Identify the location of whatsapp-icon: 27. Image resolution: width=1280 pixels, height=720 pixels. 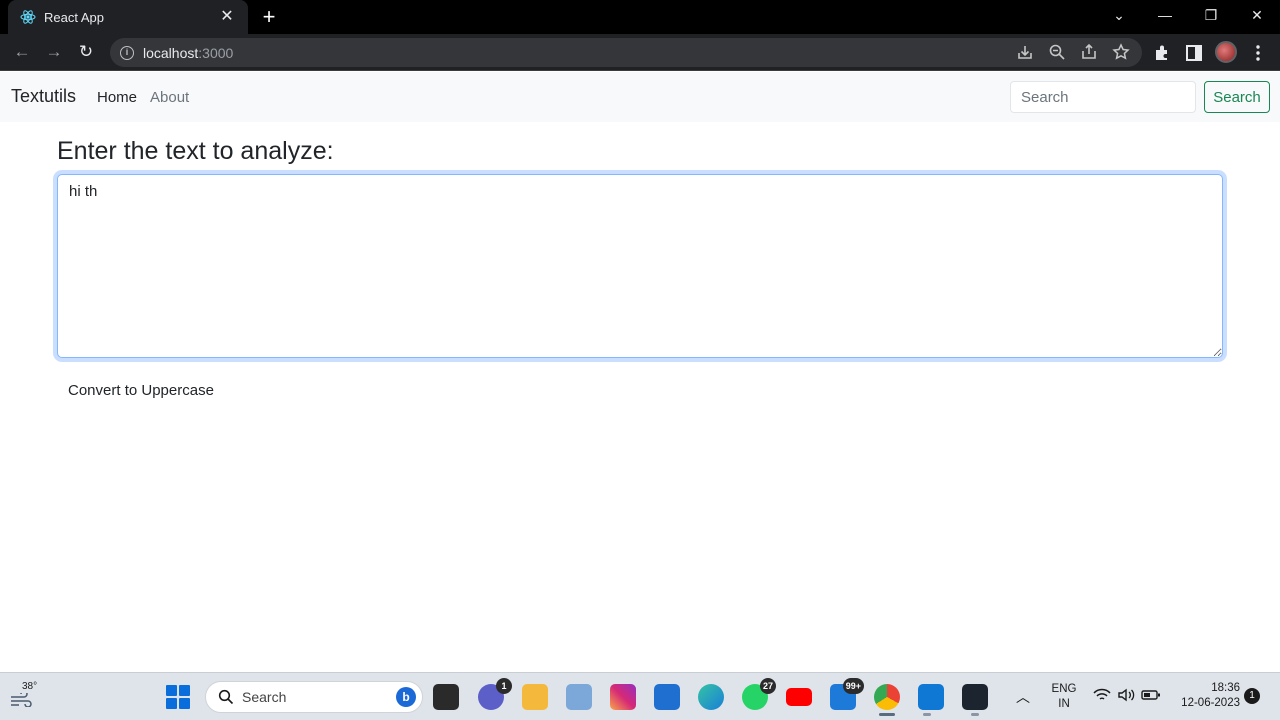
(759, 694).